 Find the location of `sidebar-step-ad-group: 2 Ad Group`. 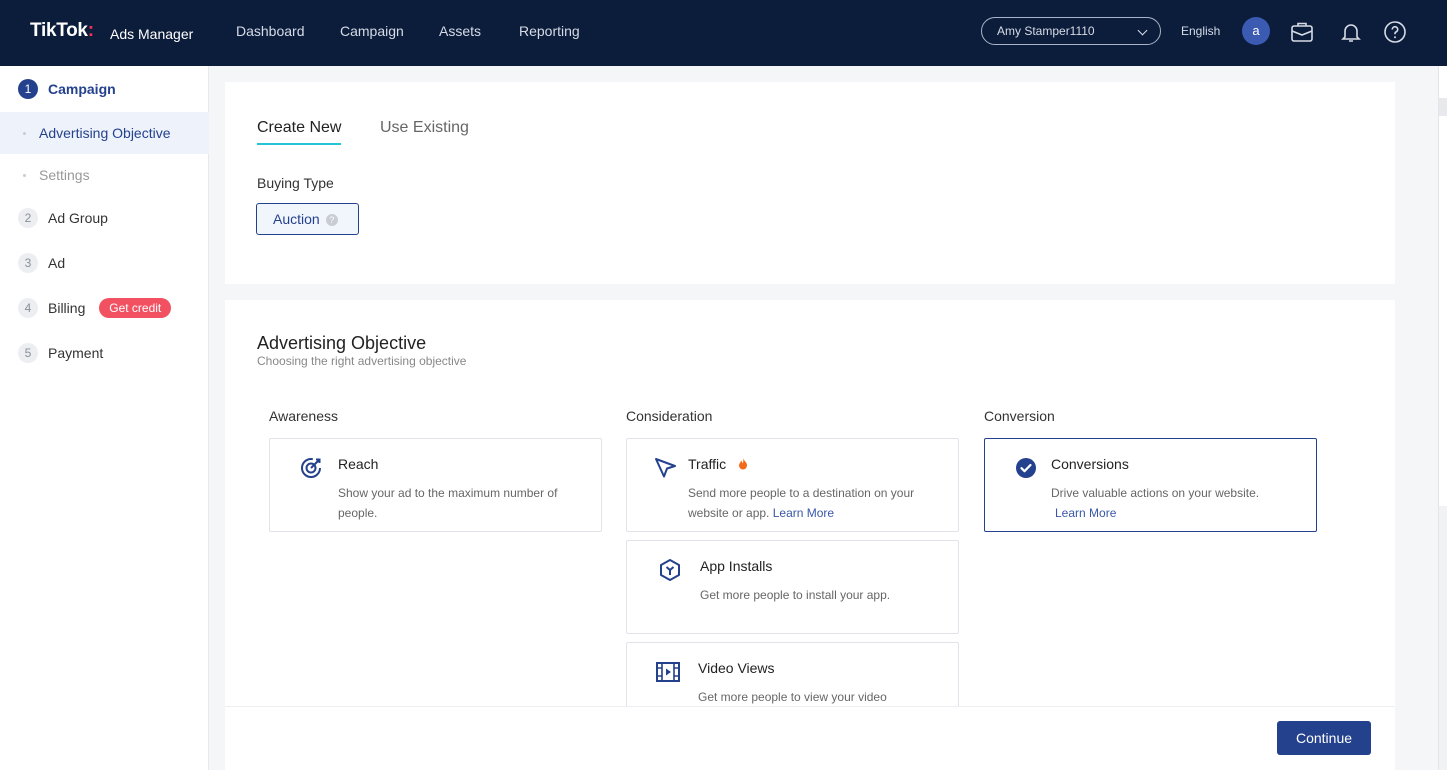

sidebar-step-ad-group: 2 Ad Group is located at coordinates (63, 218).